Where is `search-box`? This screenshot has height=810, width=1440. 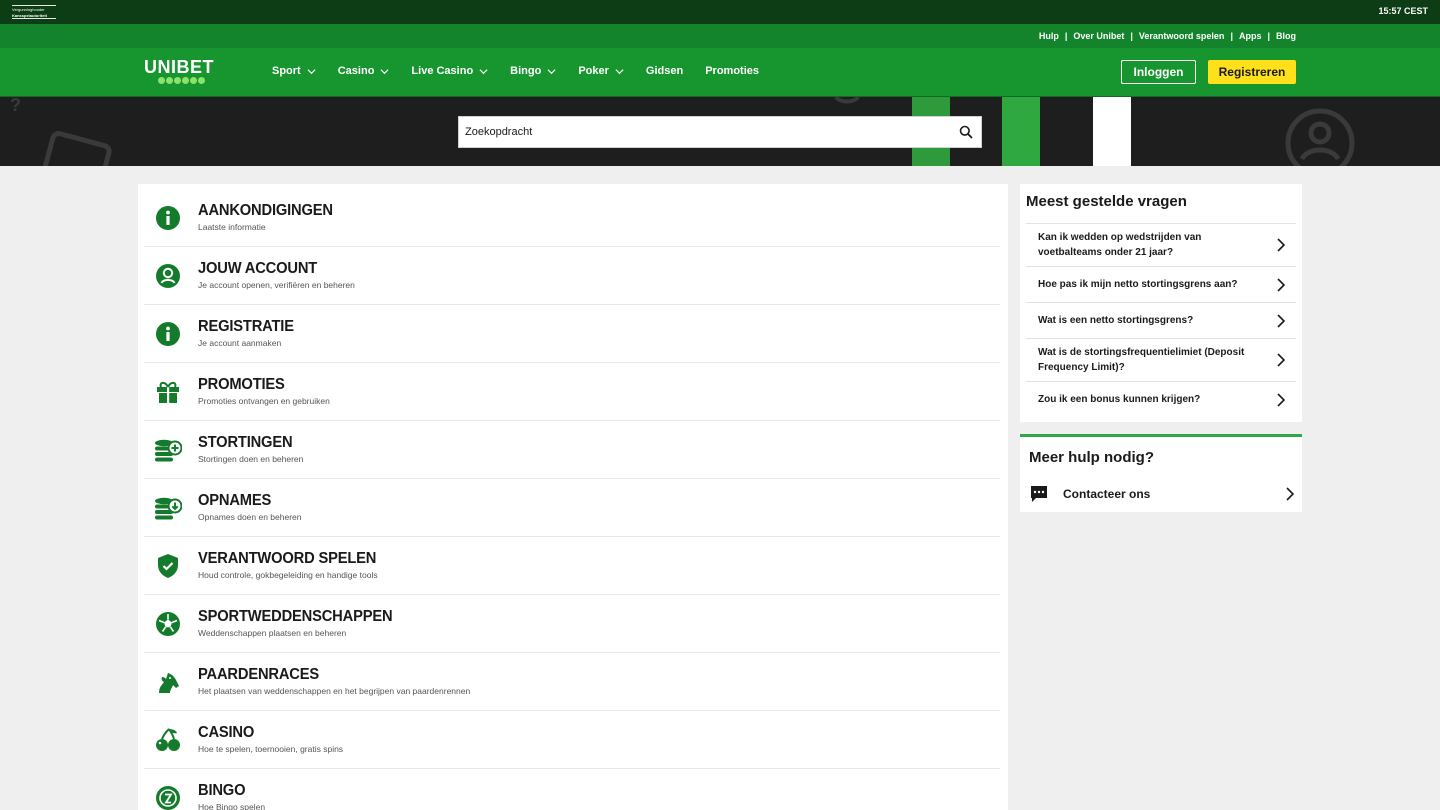 search-box is located at coordinates (720, 132).